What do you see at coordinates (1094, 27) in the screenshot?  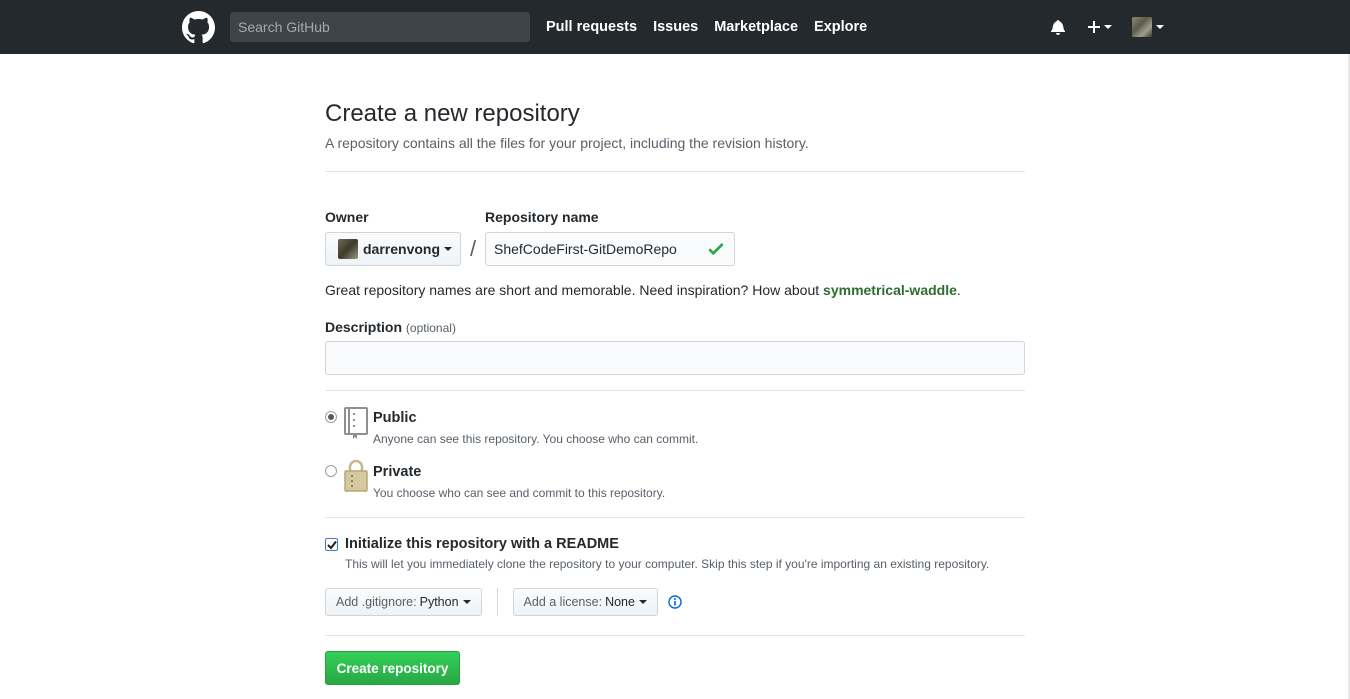 I see `plus-icon` at bounding box center [1094, 27].